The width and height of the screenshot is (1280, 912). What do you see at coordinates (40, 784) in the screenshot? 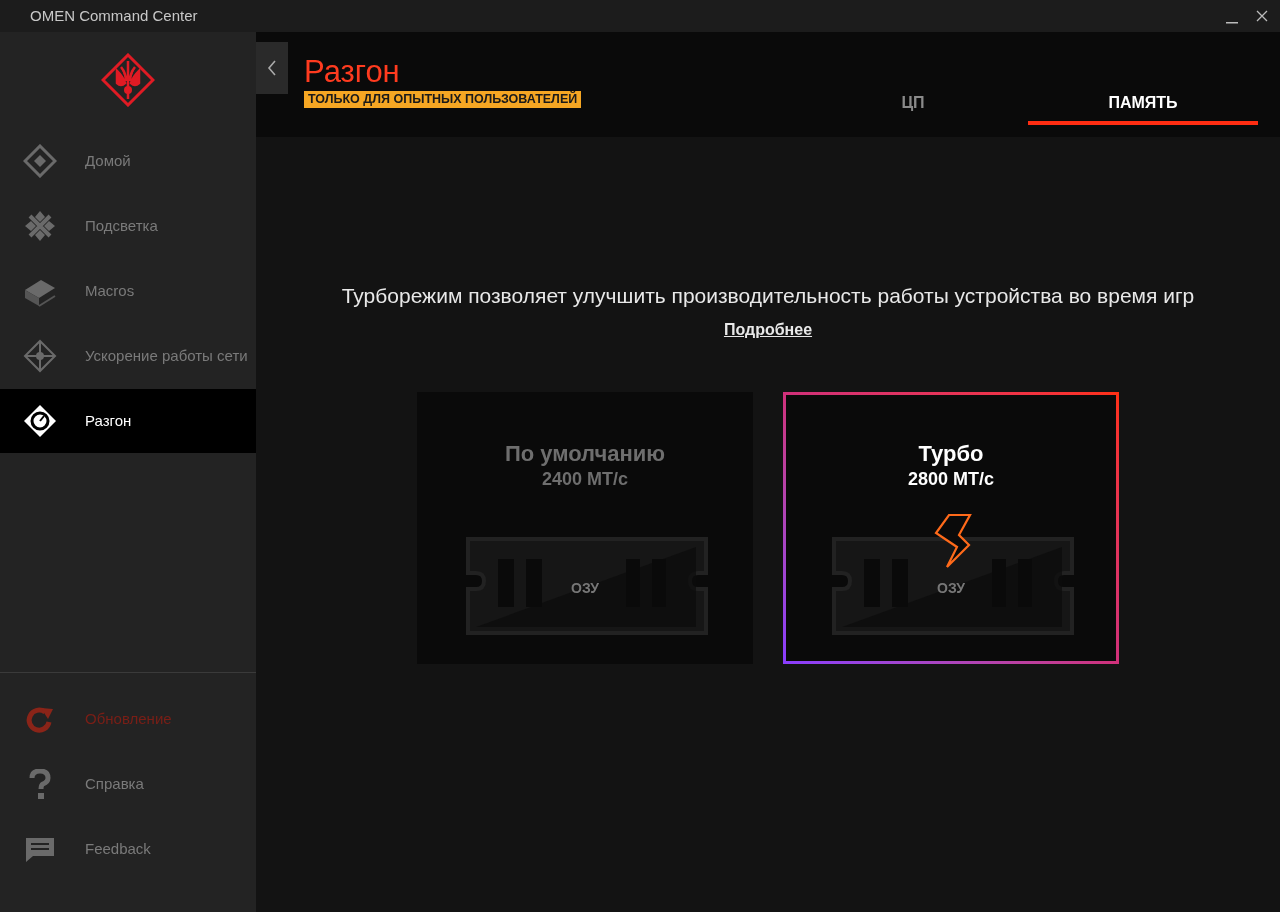
I see `question-mark-icon` at bounding box center [40, 784].